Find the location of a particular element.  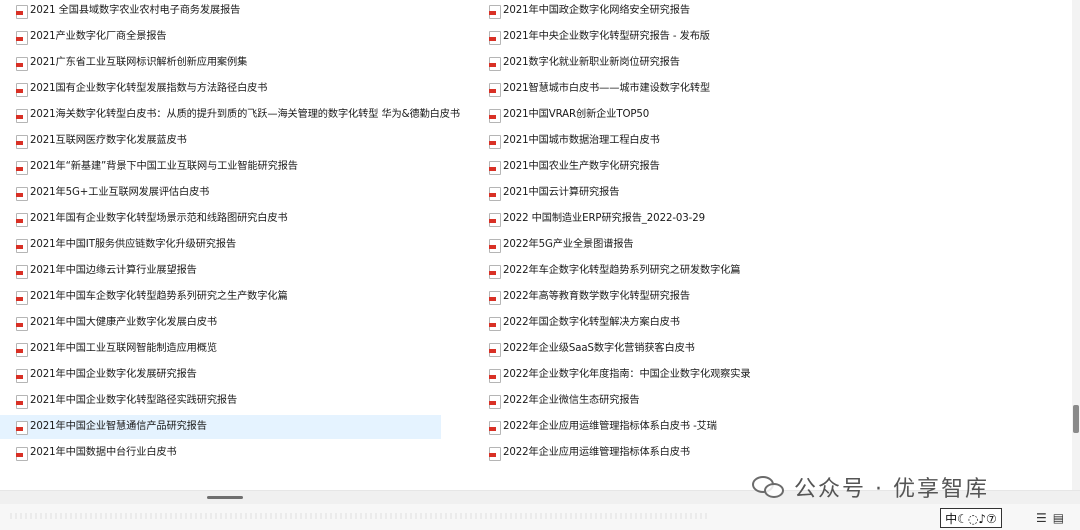

file-item: 2021年中国企业数字化发展研究报告 is located at coordinates (220, 375).